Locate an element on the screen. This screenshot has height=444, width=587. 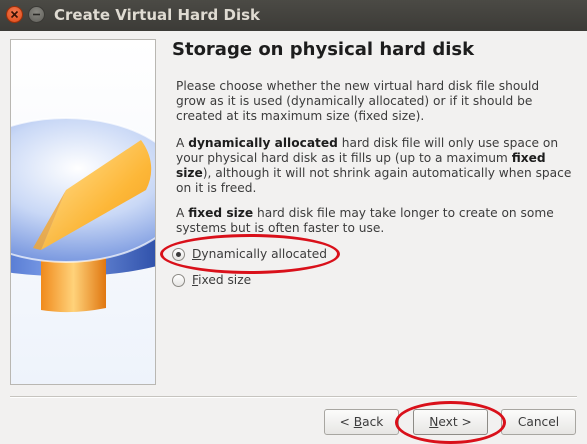
minimize-button is located at coordinates (36, 14).